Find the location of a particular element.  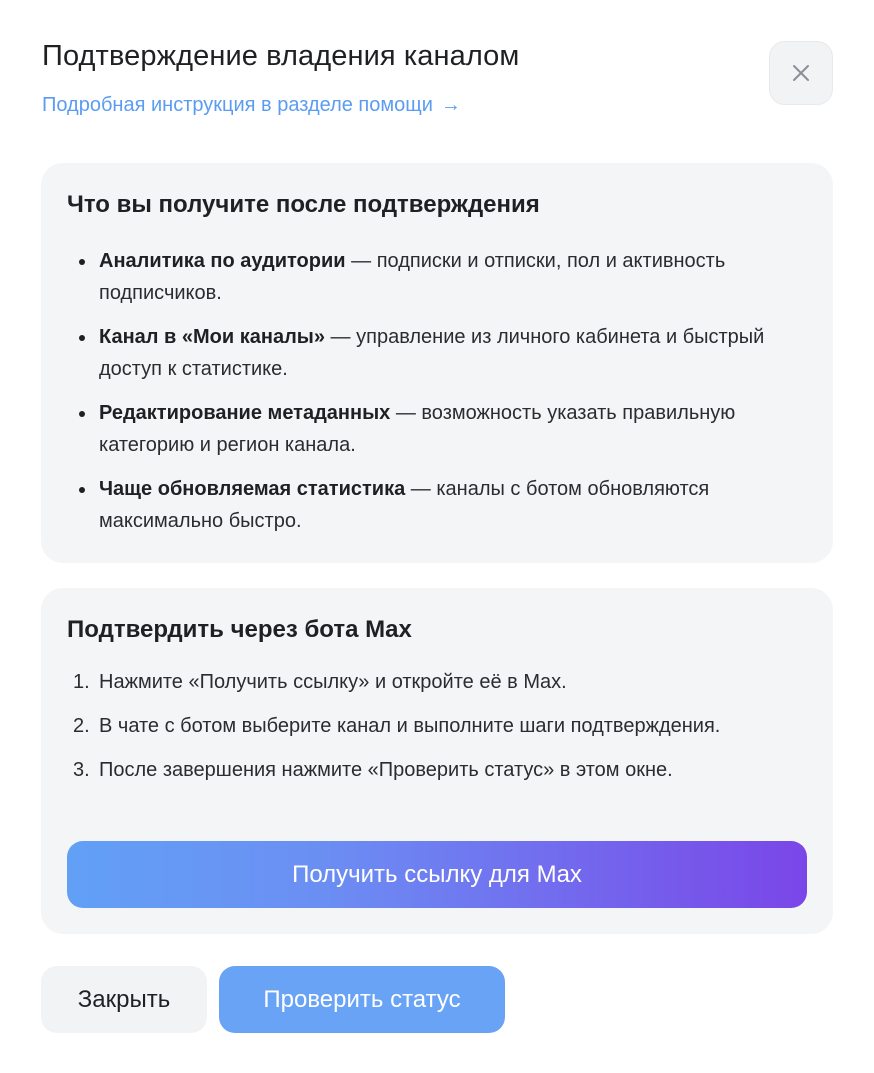

benefit-name: Чаще обновляемая статистика is located at coordinates (252, 489).